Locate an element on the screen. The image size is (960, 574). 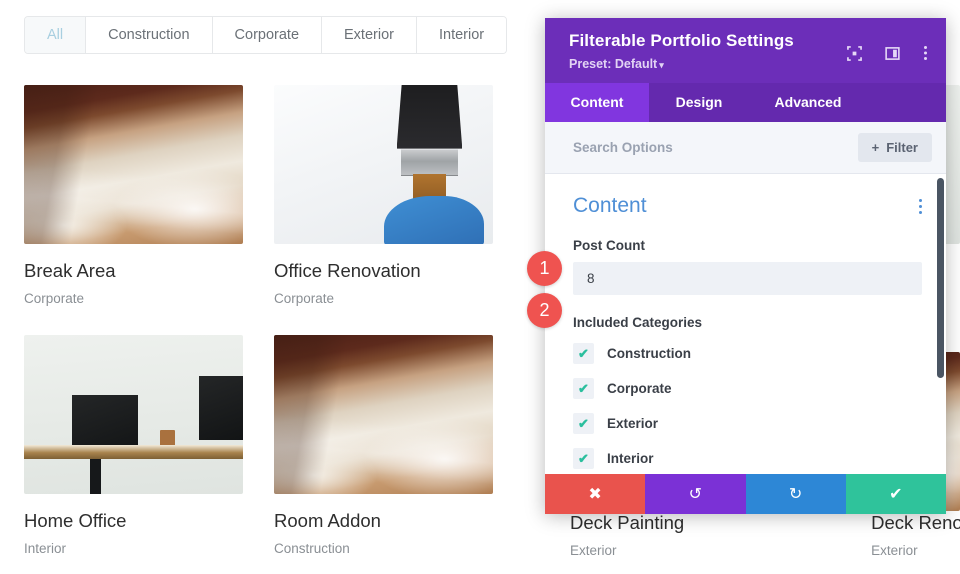
modal-footer: ✖ ↺ ↻ ✔ is located at coordinates (745, 494).